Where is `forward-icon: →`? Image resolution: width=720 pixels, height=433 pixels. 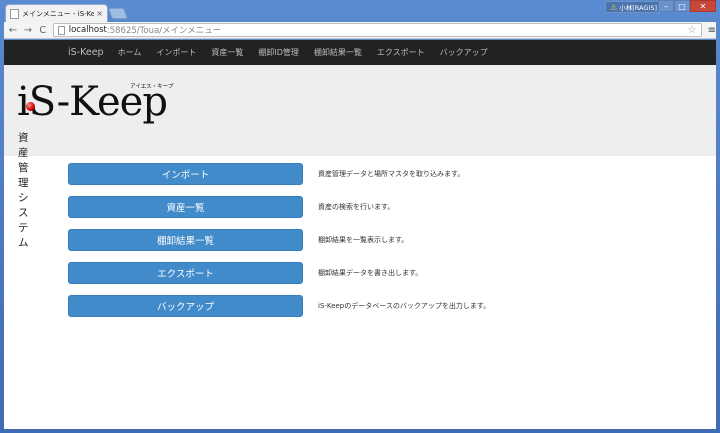 forward-icon: → is located at coordinates (28, 30).